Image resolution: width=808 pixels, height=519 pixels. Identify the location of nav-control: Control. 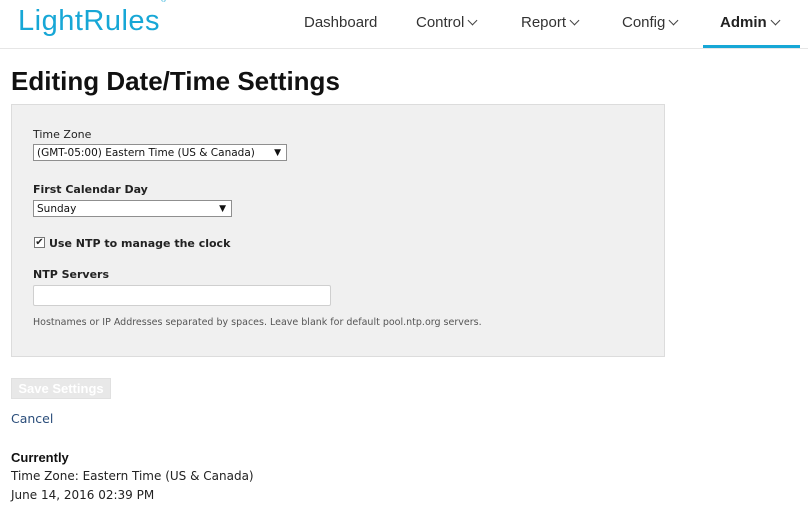
(447, 22).